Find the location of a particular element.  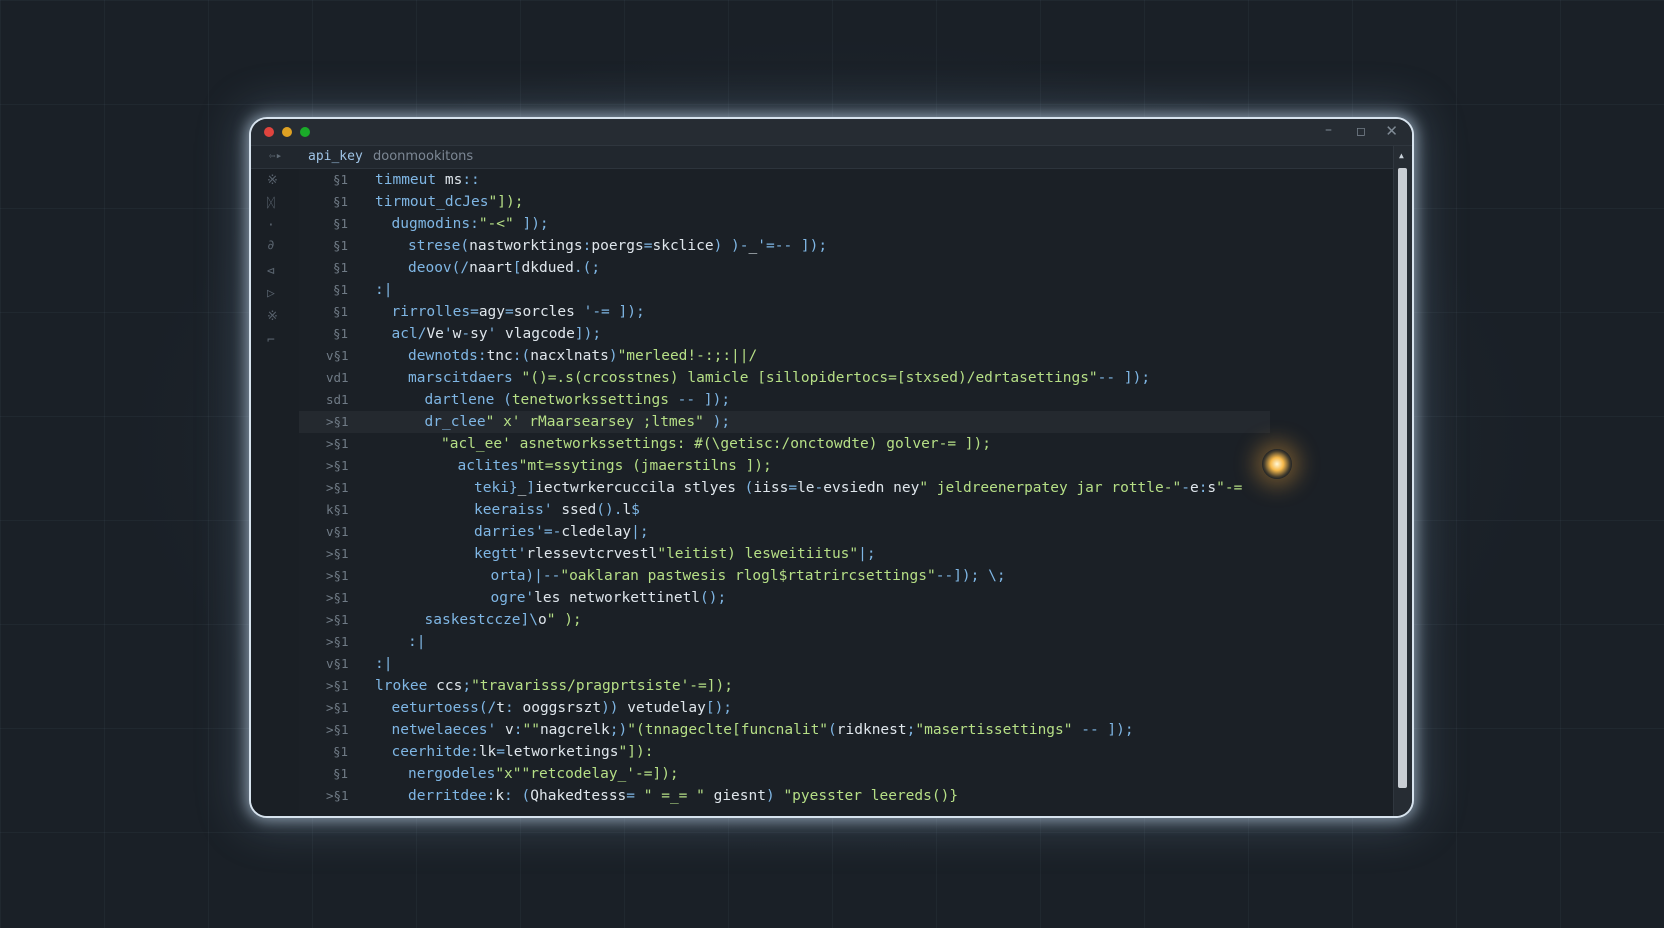

extensions-icon: ⊲ is located at coordinates (271, 271).